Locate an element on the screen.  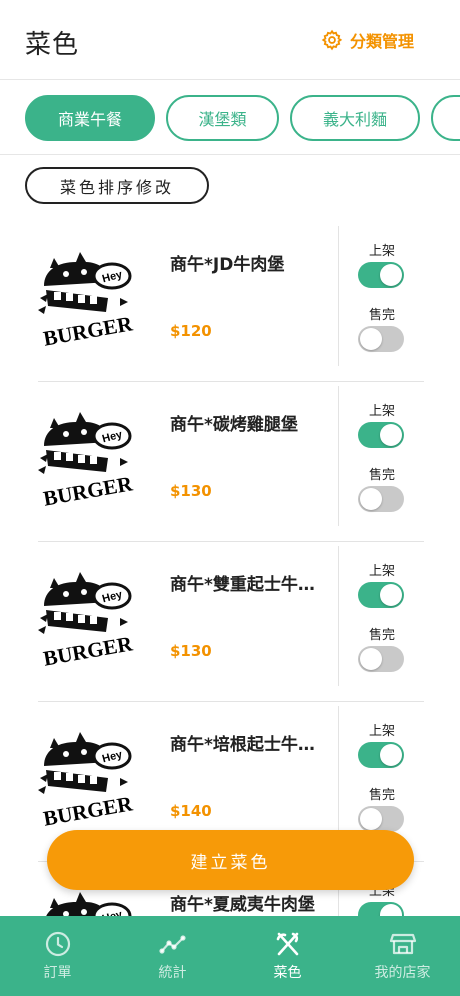
dish-name: 商午*JD牛肉堡 is located at coordinates (227, 265).